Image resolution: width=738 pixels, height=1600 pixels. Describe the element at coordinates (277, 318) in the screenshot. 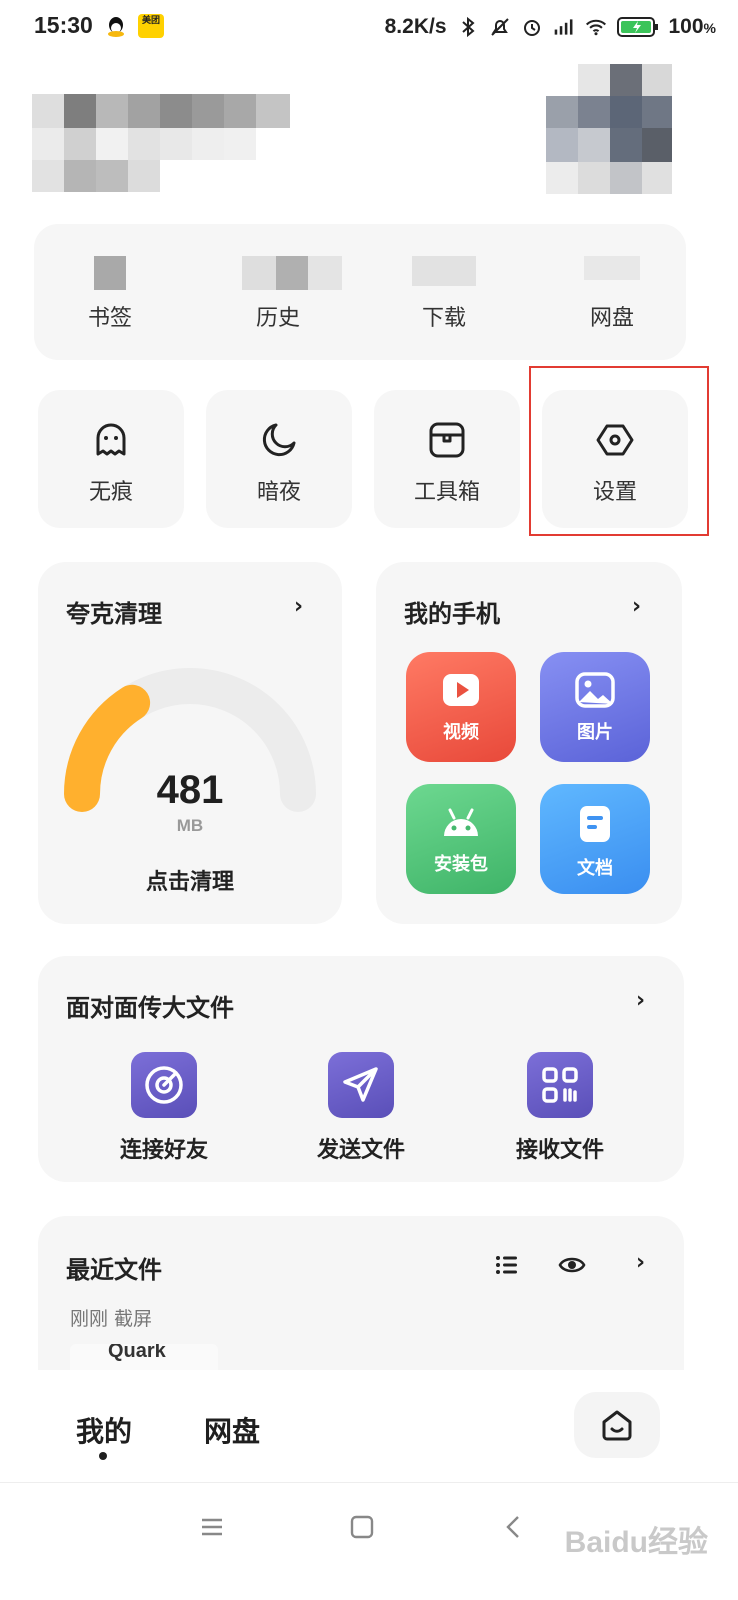

I see `quick-history-label: 历史` at that location.